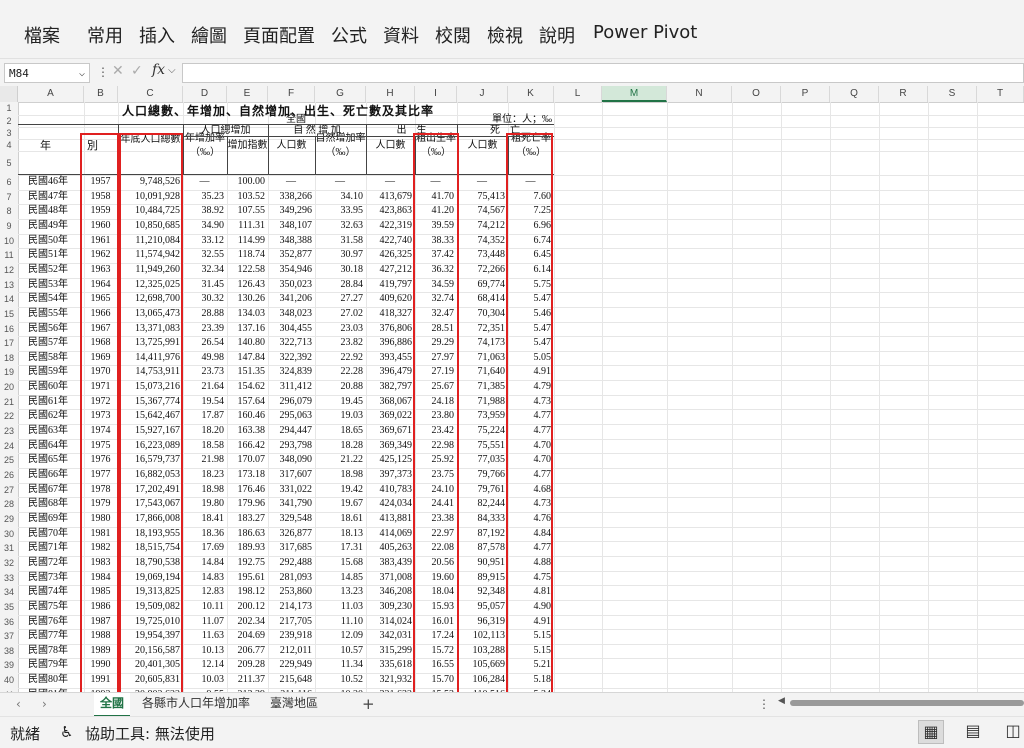 The height and width of the screenshot is (748, 1024). I want to click on row-header: 7, so click(9, 197).